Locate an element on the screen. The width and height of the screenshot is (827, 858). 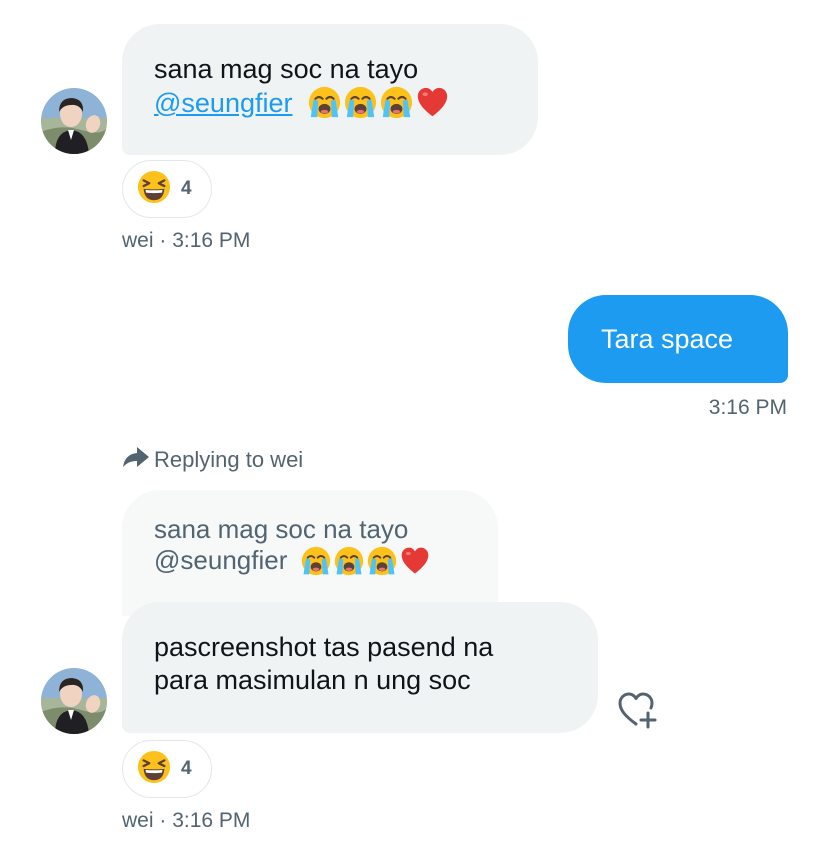
mention-link: @seungfier is located at coordinates (223, 103).